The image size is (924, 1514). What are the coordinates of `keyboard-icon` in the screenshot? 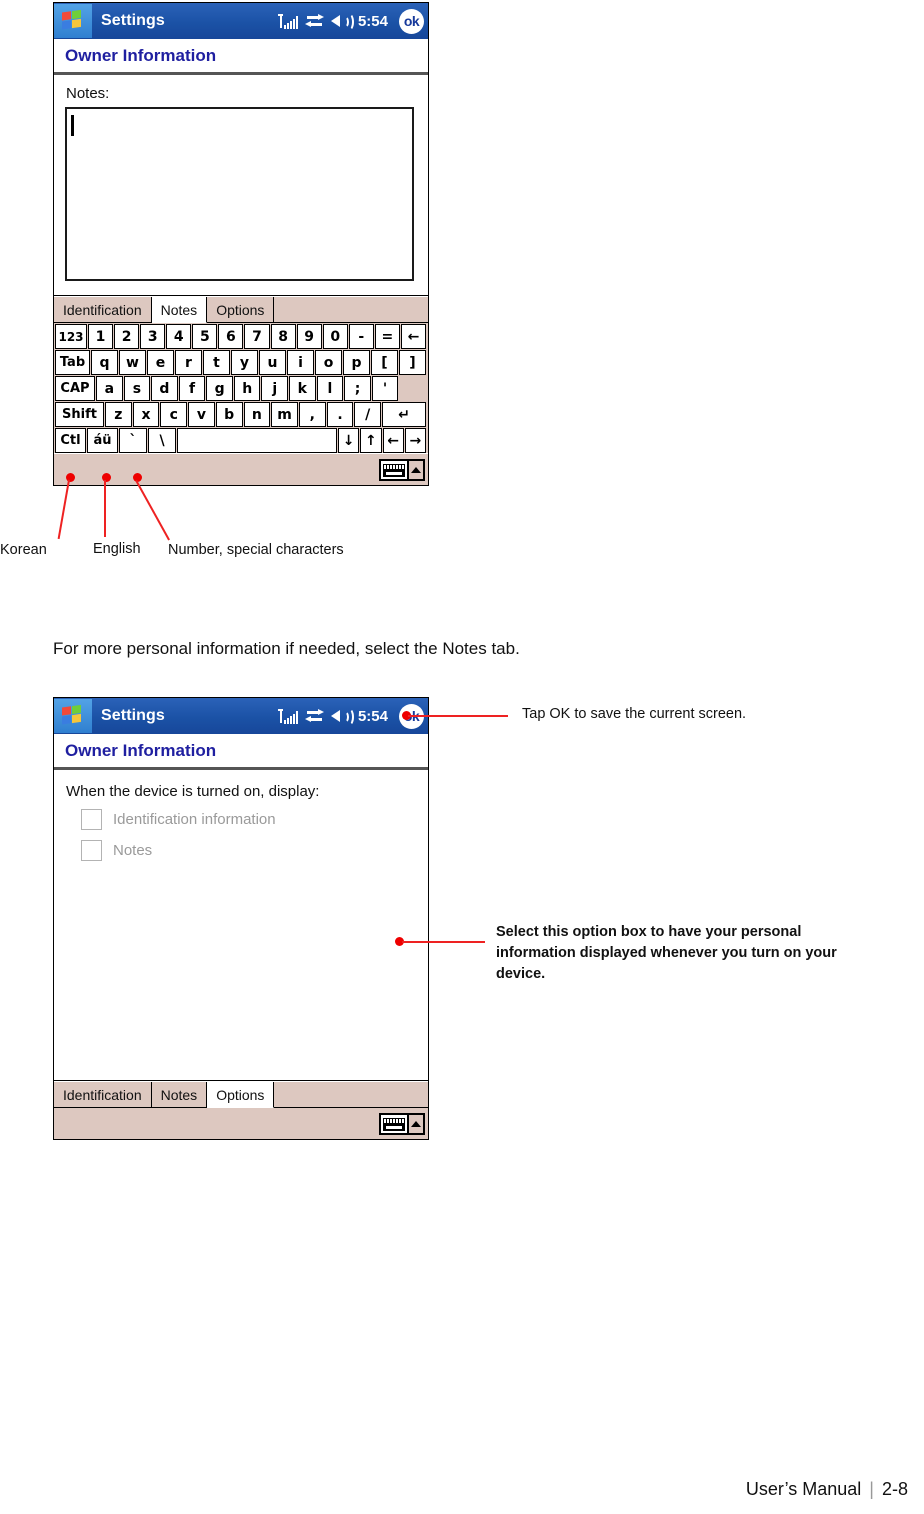 It's located at (394, 470).